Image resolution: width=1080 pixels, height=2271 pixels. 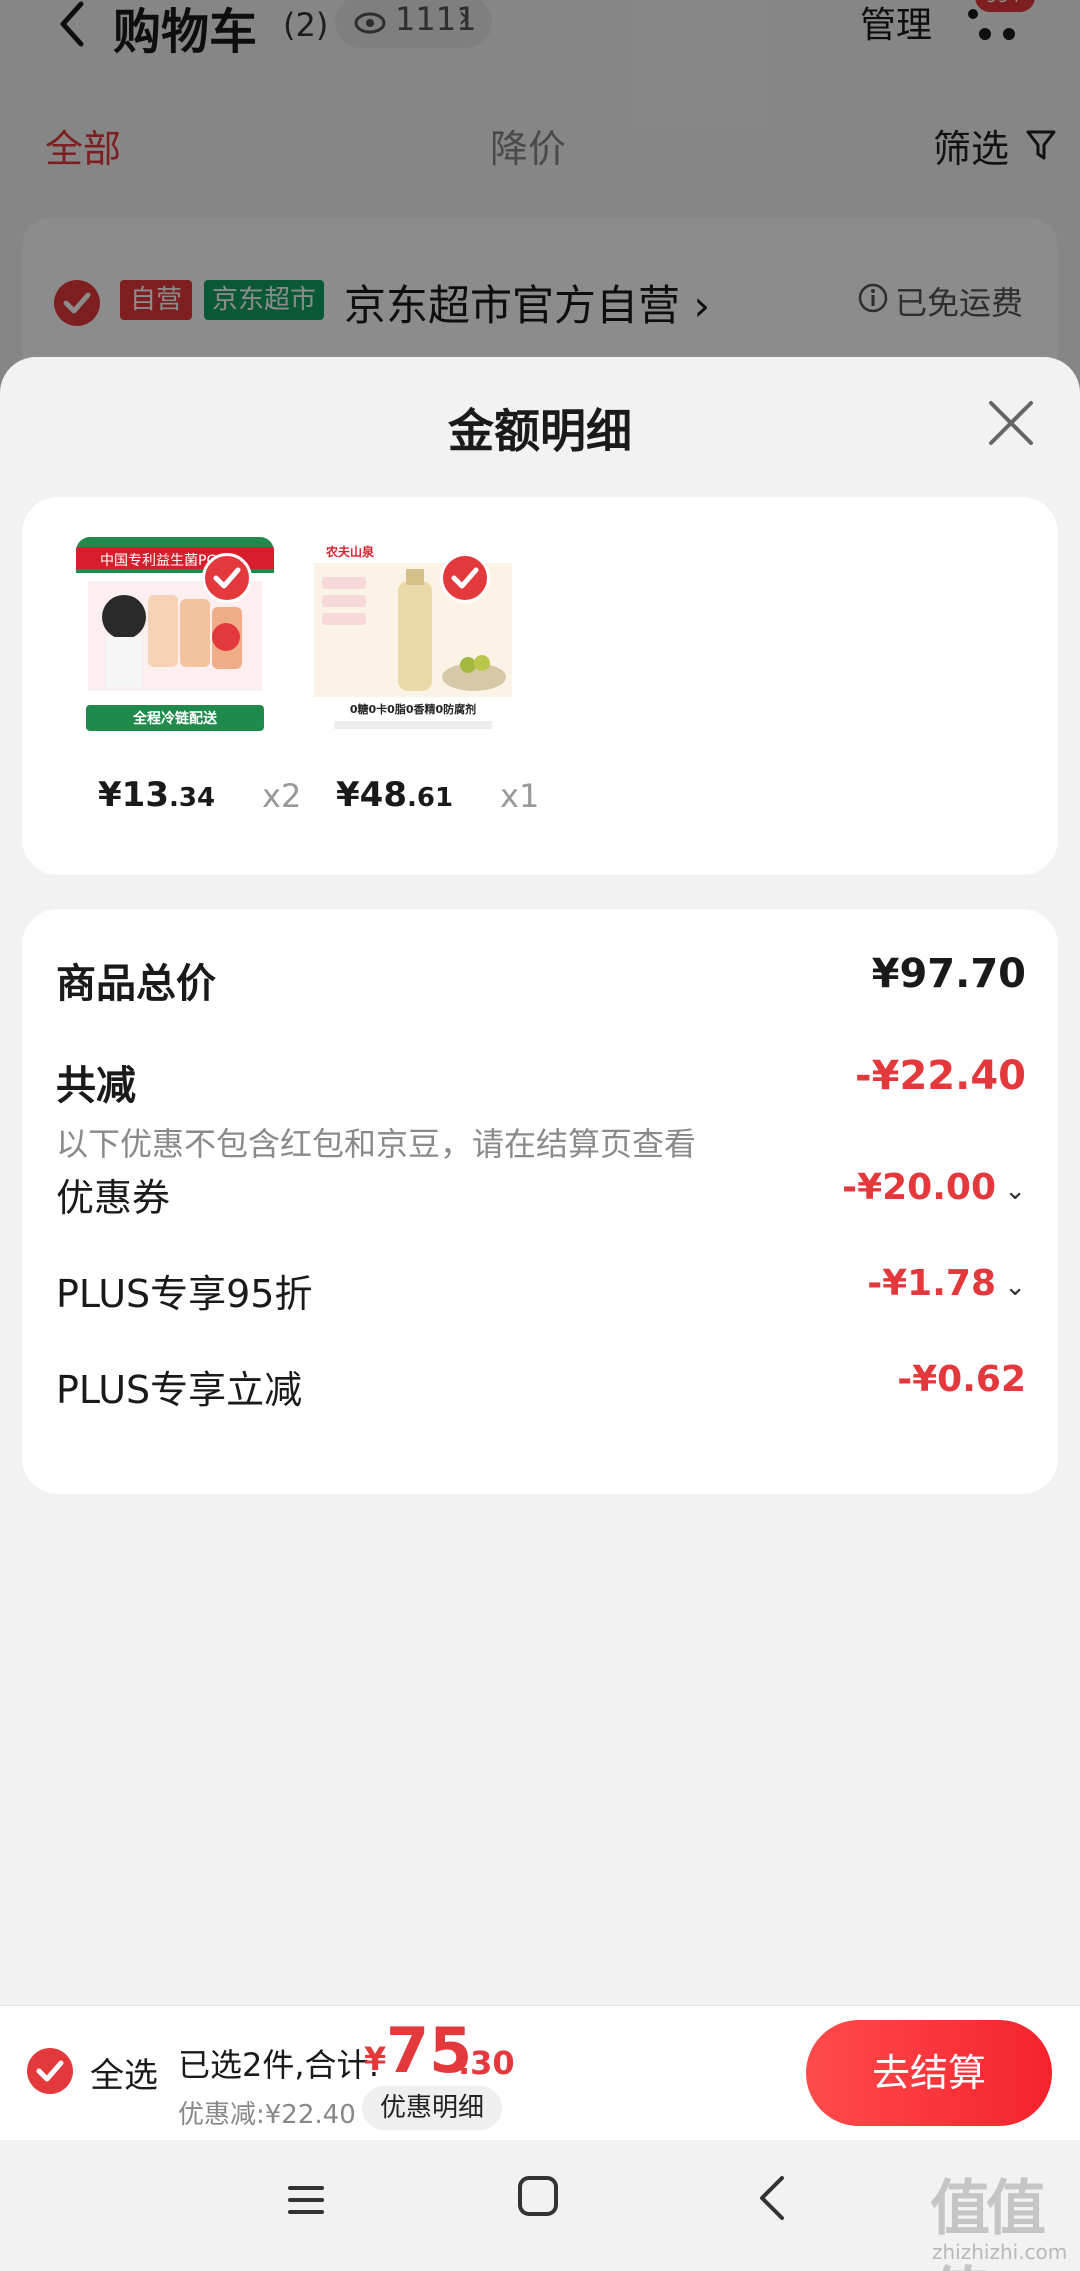 What do you see at coordinates (179, 1390) in the screenshot?
I see `plus-reduction-label: PLUS专享立减` at bounding box center [179, 1390].